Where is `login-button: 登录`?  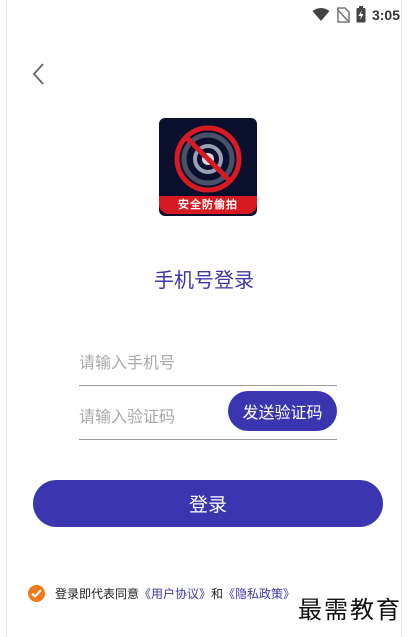 login-button: 登录 is located at coordinates (208, 503).